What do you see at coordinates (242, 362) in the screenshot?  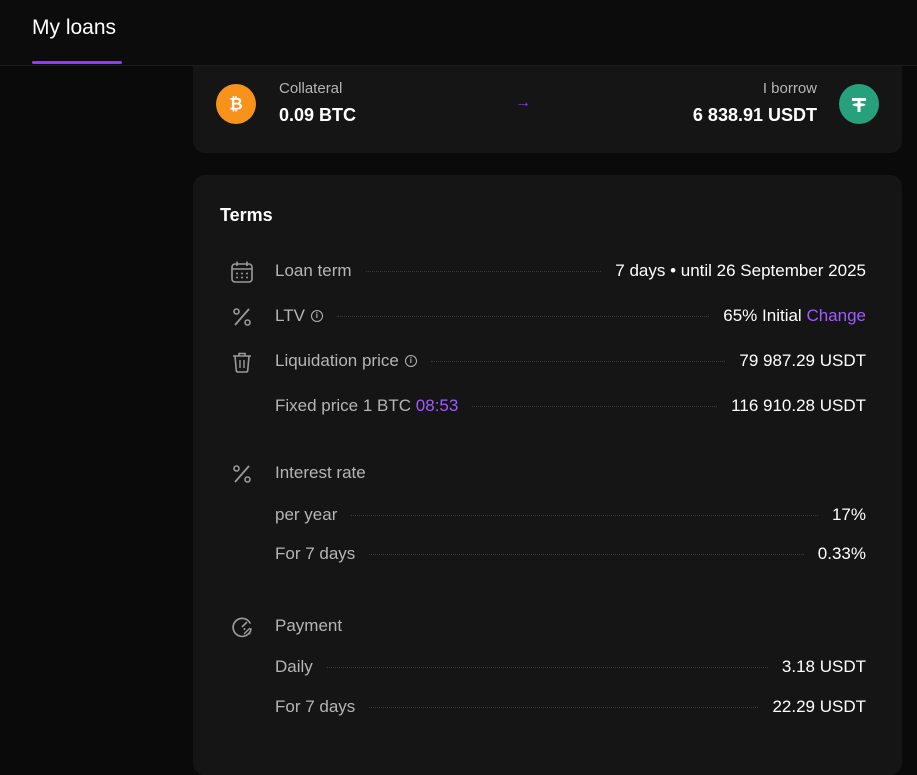 I see `trash-icon` at bounding box center [242, 362].